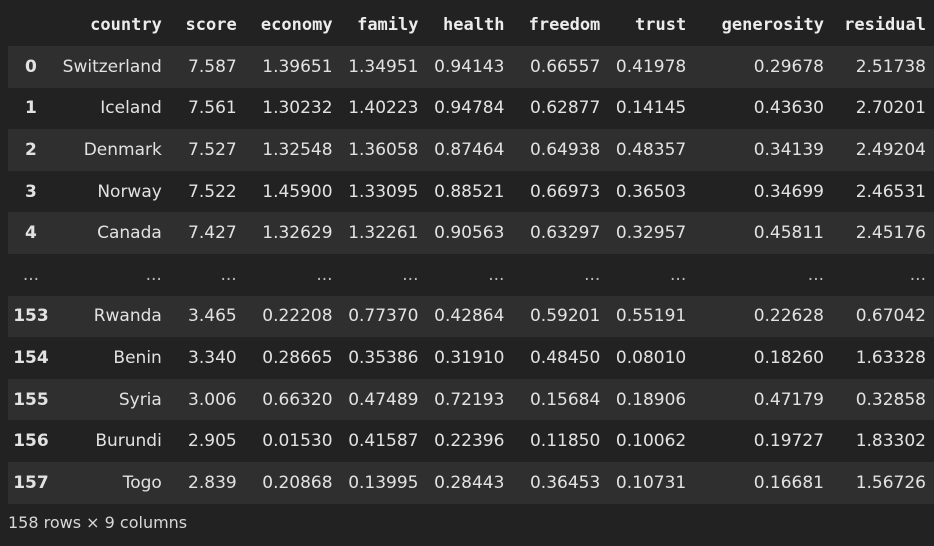 The image size is (934, 546). What do you see at coordinates (31, 357) in the screenshot?
I see `row-index: 154` at bounding box center [31, 357].